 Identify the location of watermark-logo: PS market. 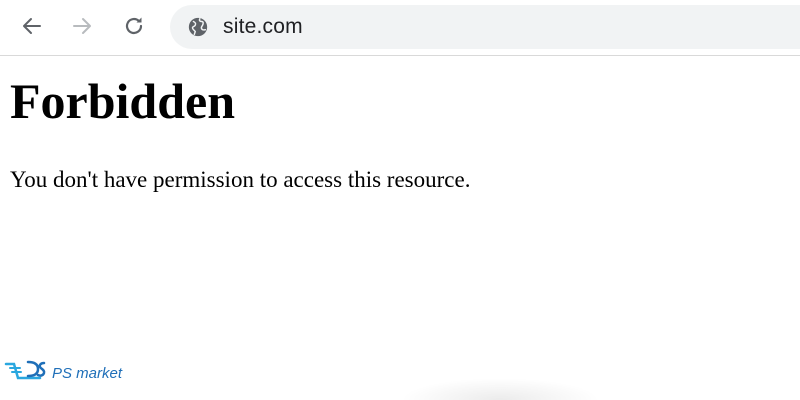
(74, 372).